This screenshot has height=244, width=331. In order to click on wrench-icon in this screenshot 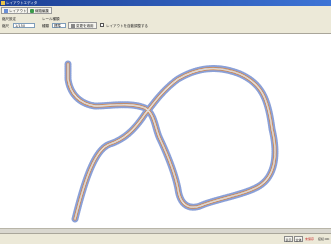, I will do `click(32, 10)`.